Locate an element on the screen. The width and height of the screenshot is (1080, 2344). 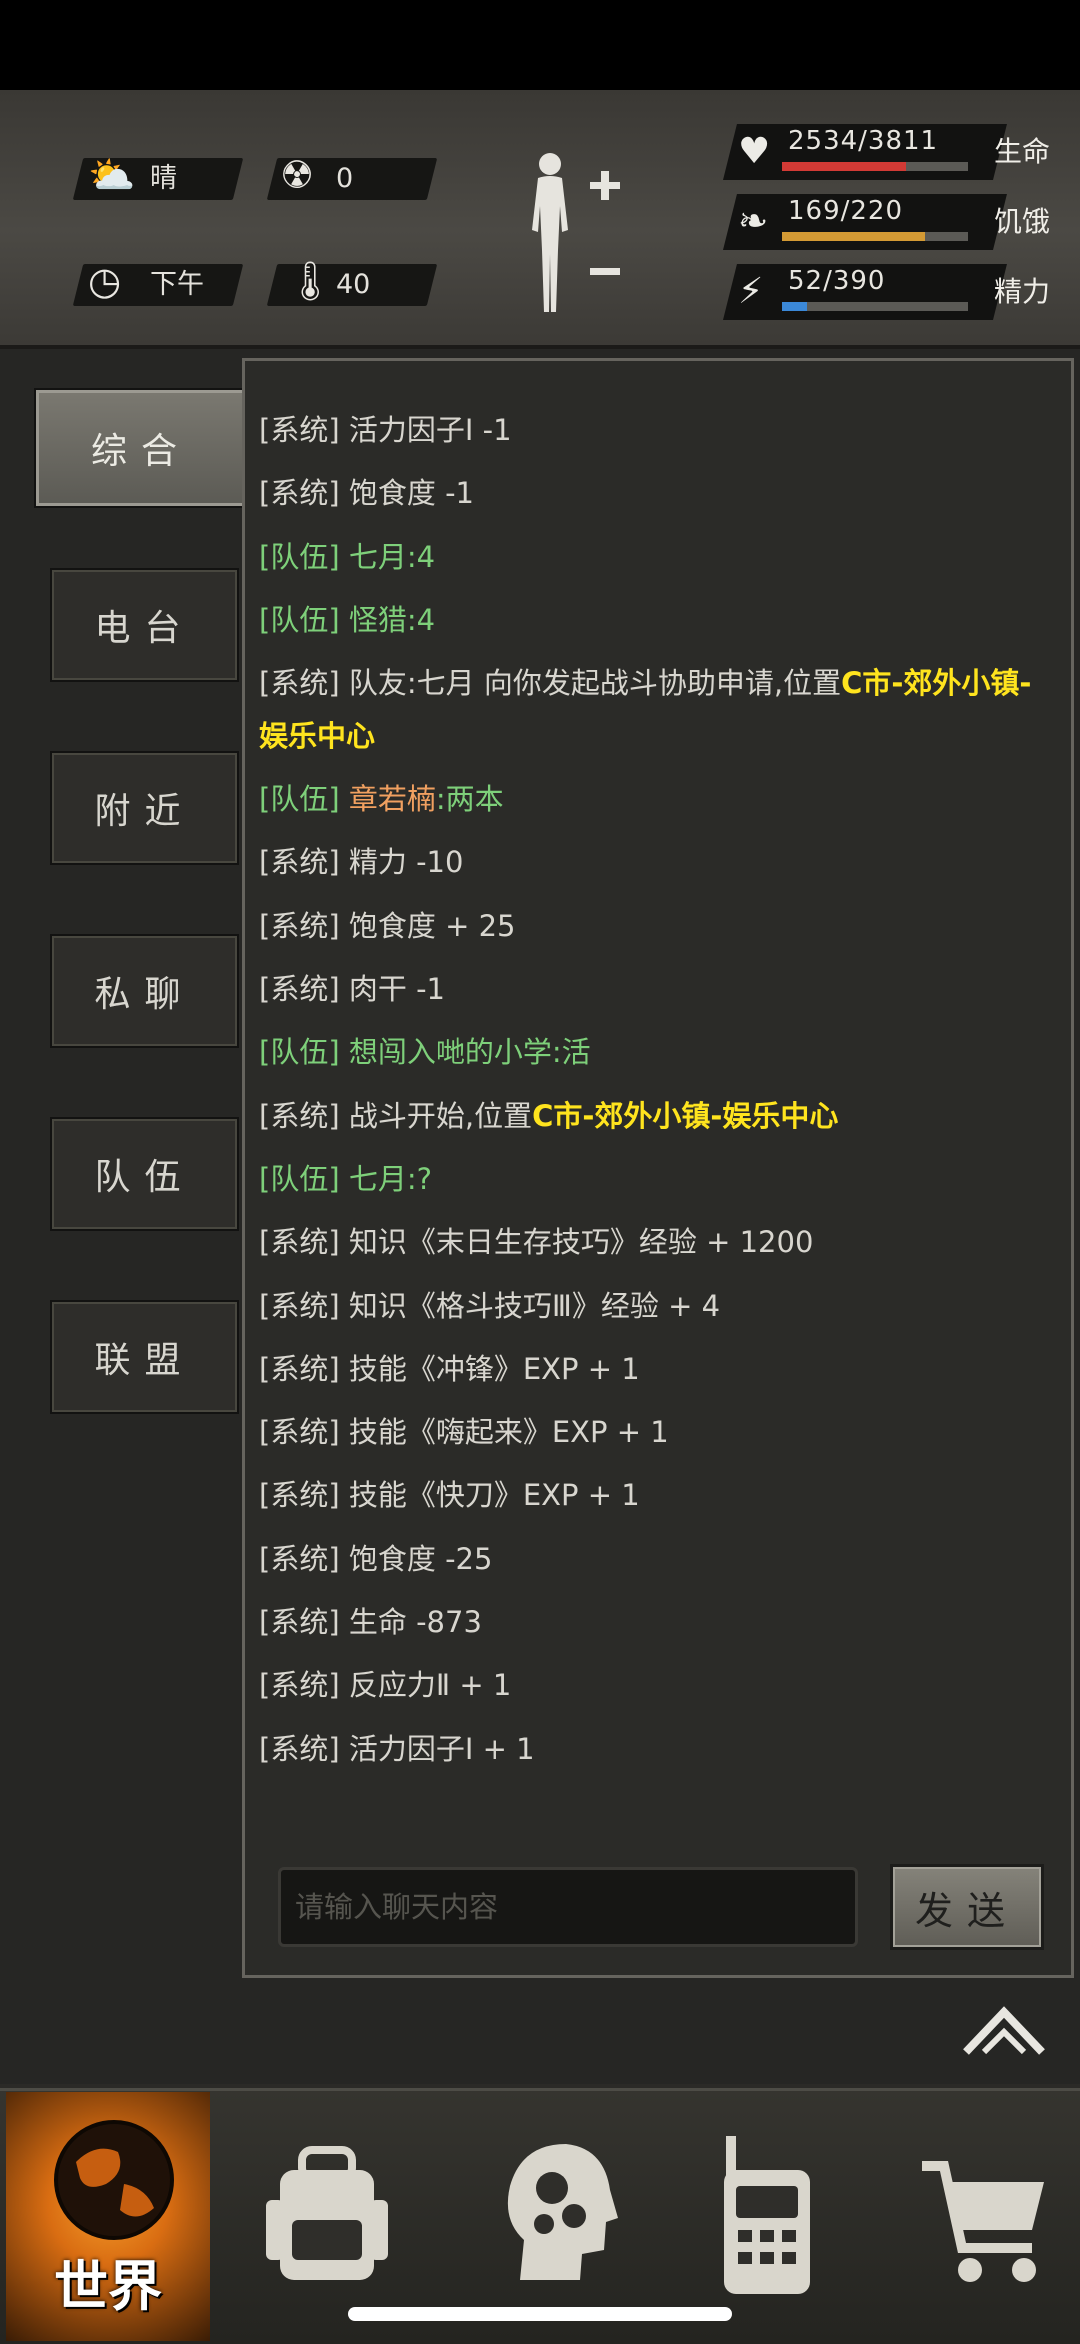
stat-row: ⚡ 52/390 精力 is located at coordinates (896, 292).